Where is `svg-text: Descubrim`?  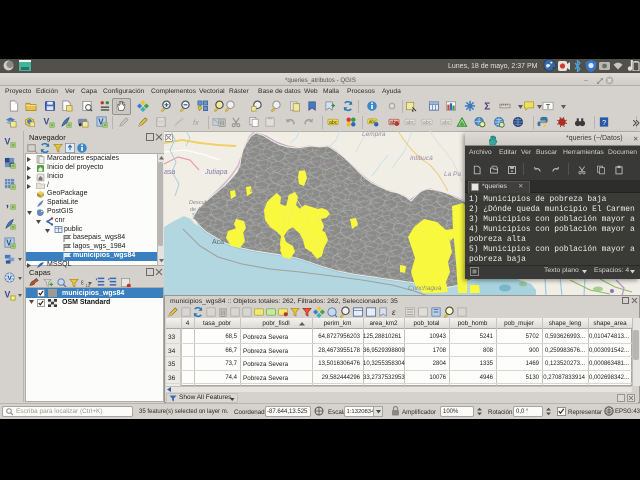 svg-text: Descubrim is located at coordinates (202, 203).